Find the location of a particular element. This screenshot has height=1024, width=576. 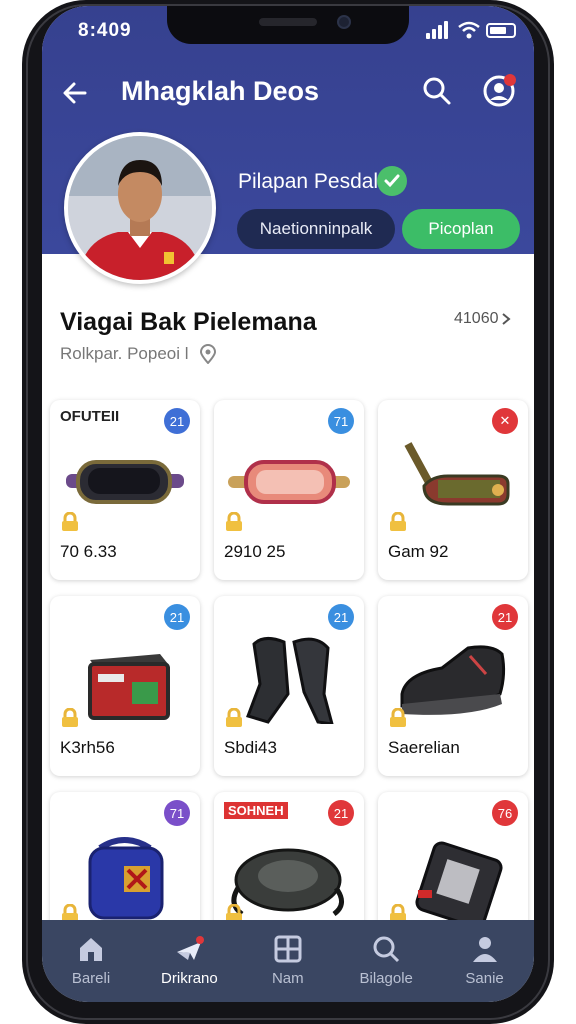

tab-3: Nam is located at coordinates (288, 961).